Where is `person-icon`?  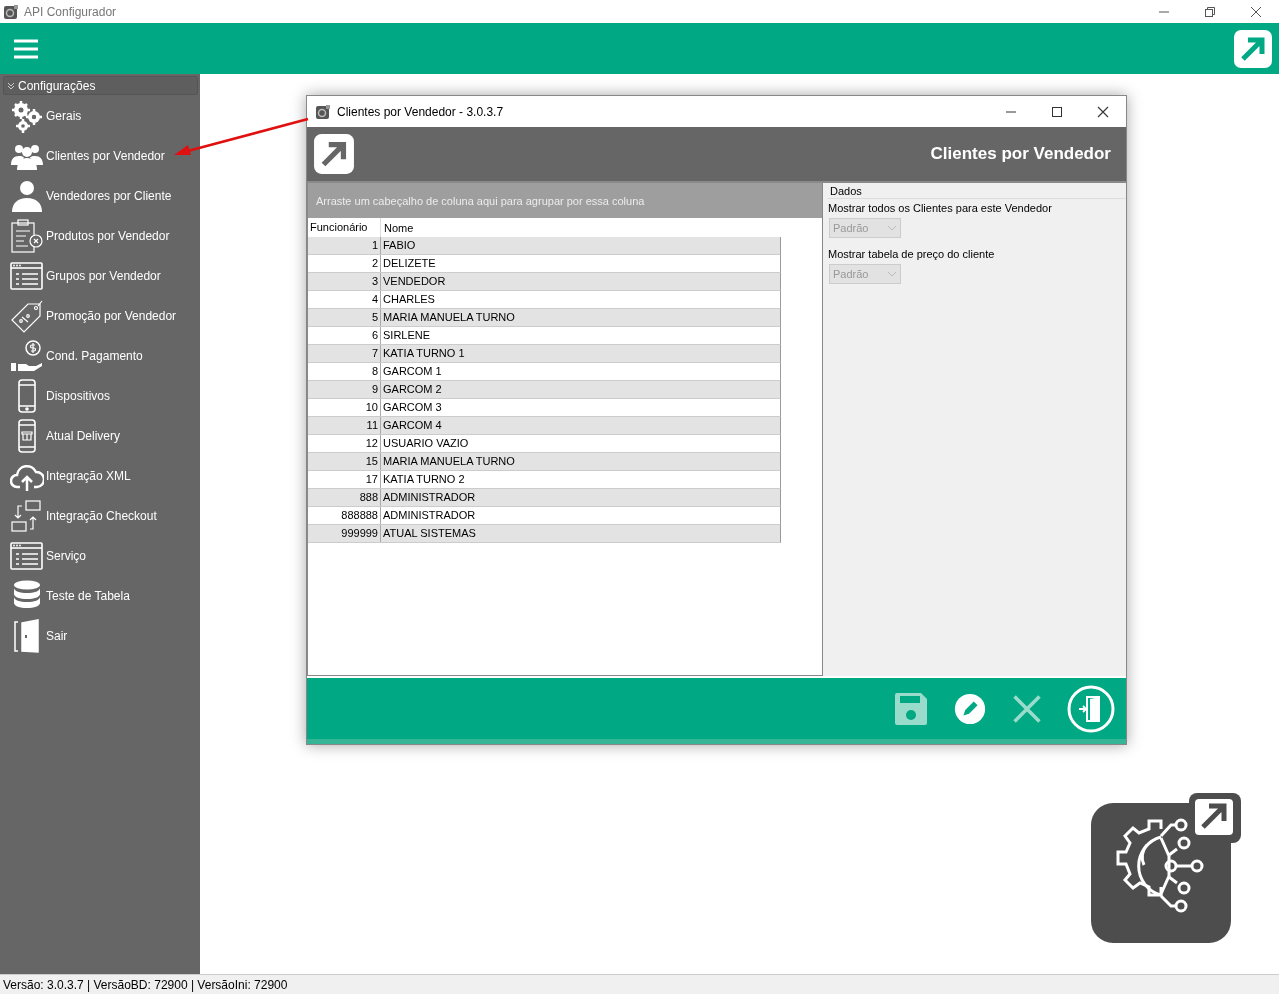
person-icon is located at coordinates (27, 196).